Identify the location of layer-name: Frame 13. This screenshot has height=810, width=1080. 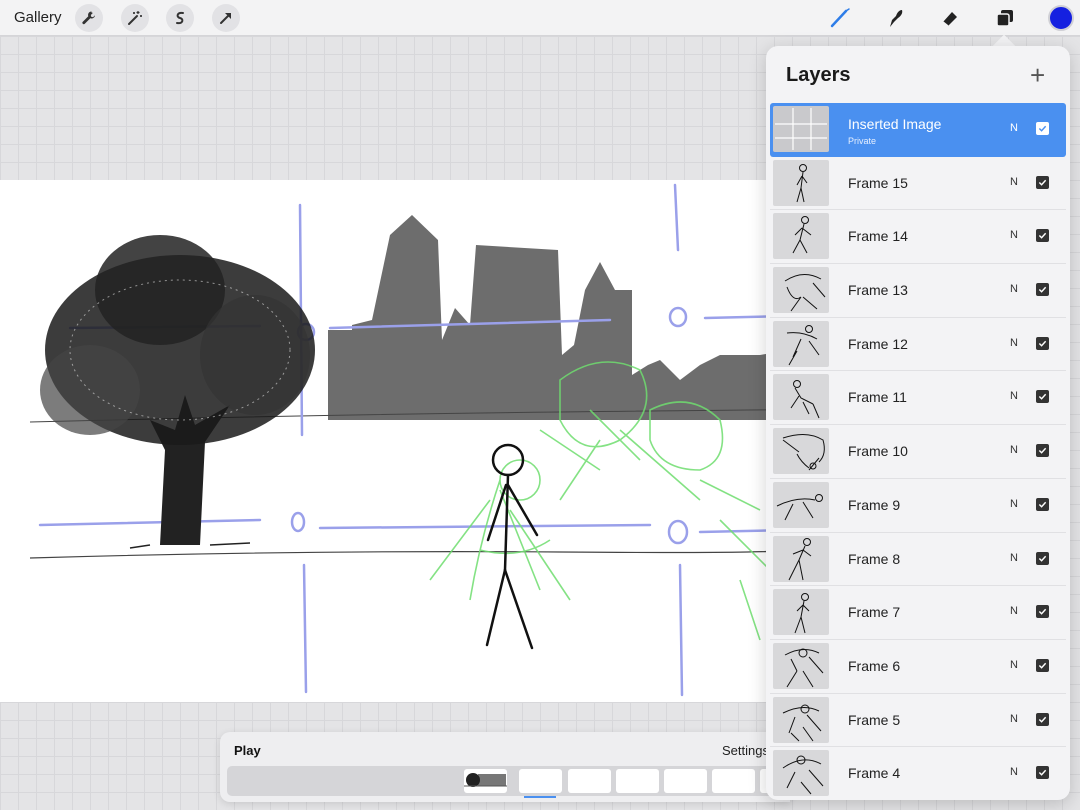
(878, 290).